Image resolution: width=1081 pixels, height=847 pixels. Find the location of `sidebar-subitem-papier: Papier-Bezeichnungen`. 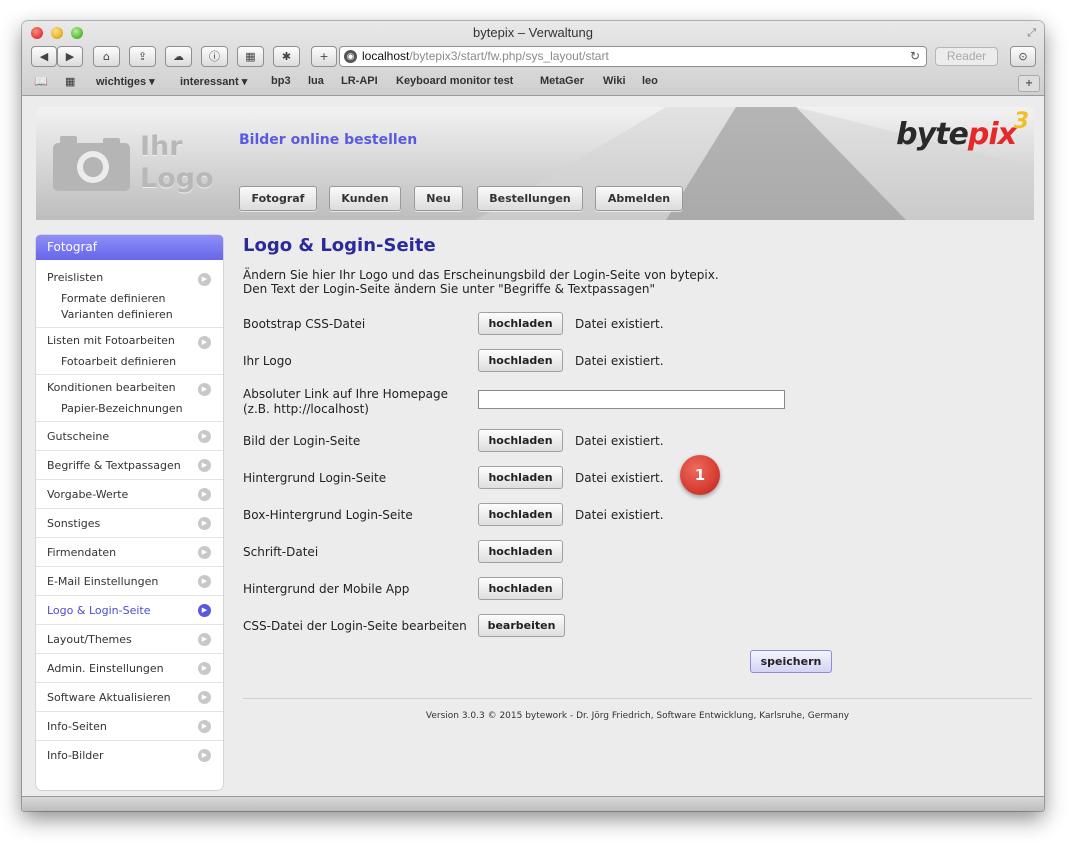

sidebar-subitem-papier: Papier-Bezeichnungen is located at coordinates (129, 411).